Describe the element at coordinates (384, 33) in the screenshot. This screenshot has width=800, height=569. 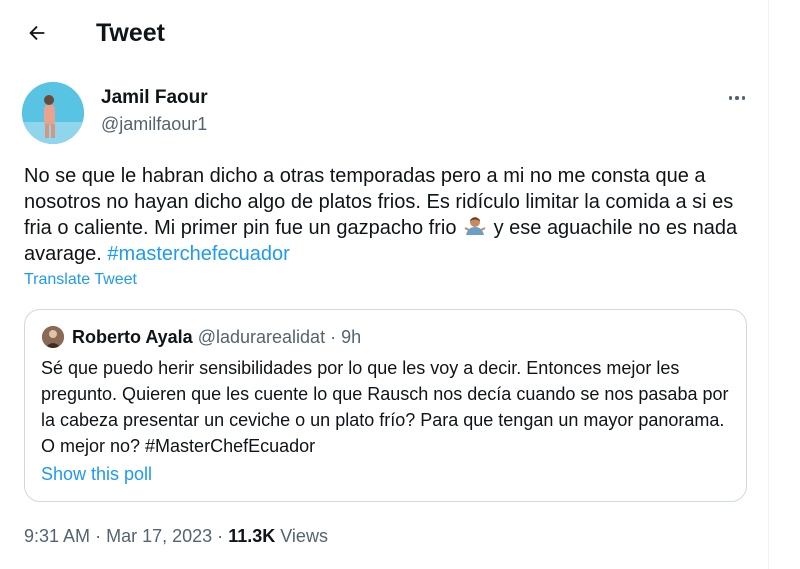
I see `page-header: Tweet` at that location.